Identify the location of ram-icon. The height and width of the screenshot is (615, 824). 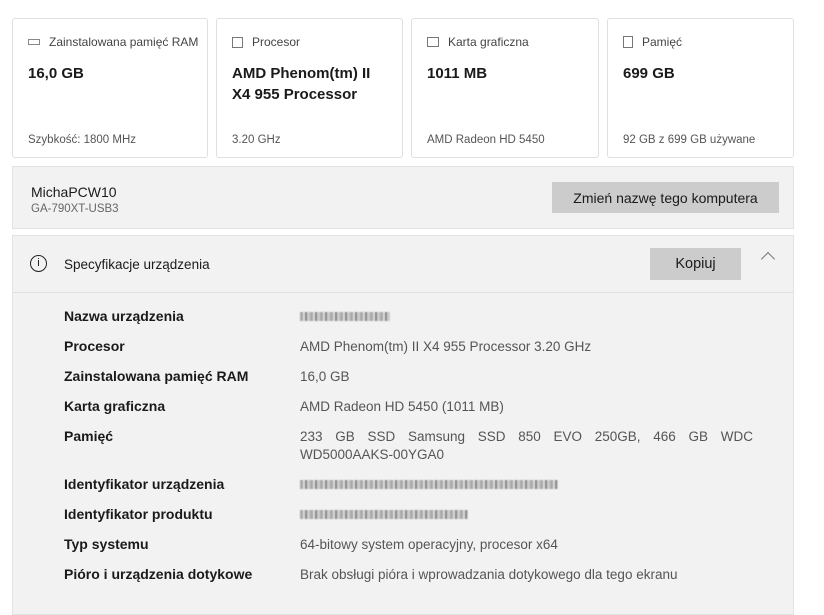
(34, 42).